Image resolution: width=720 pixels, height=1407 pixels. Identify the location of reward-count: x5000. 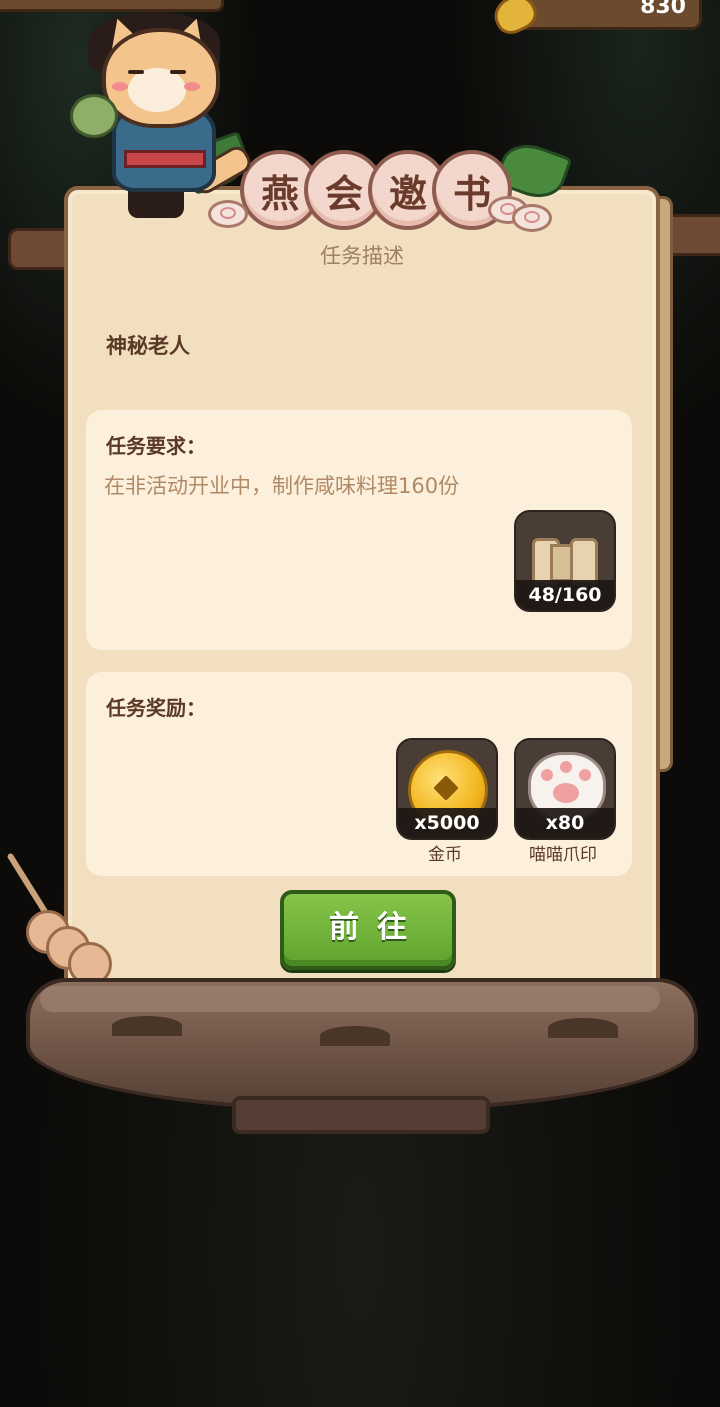
(447, 823).